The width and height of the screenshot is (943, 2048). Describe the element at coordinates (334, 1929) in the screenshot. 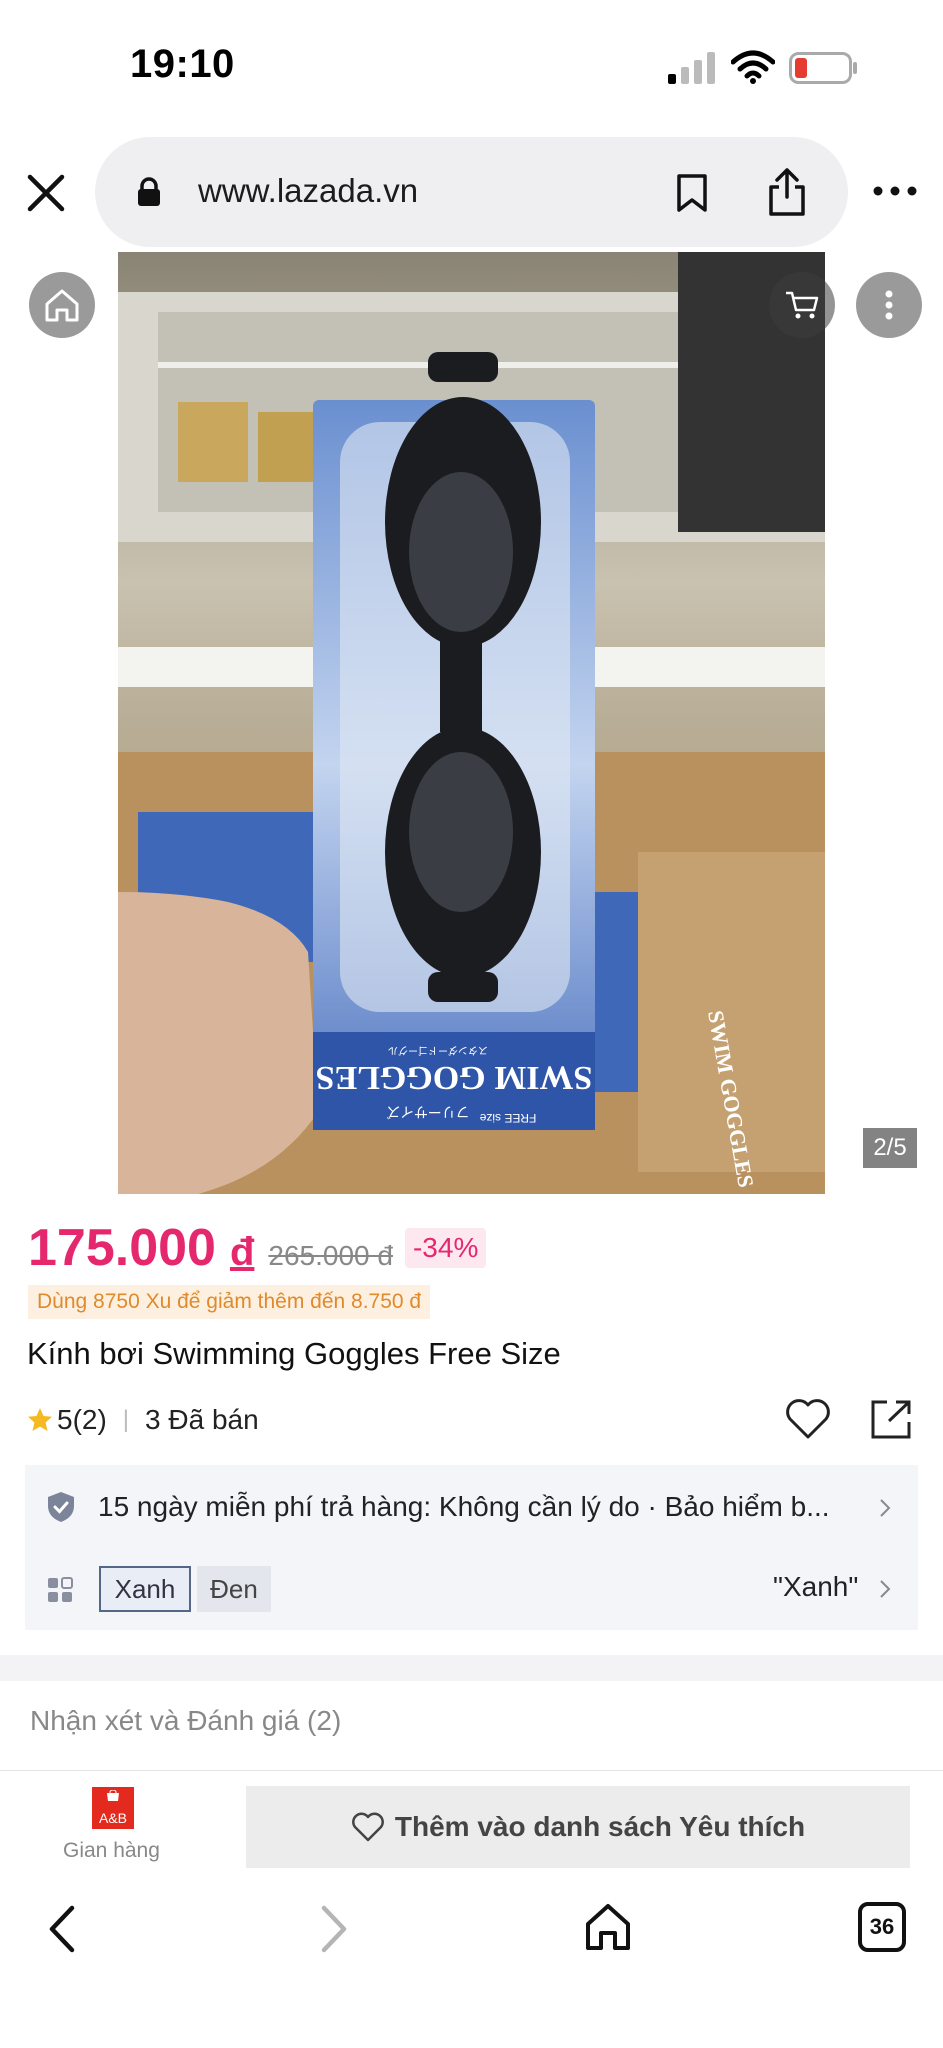

I see `forward-icon` at that location.